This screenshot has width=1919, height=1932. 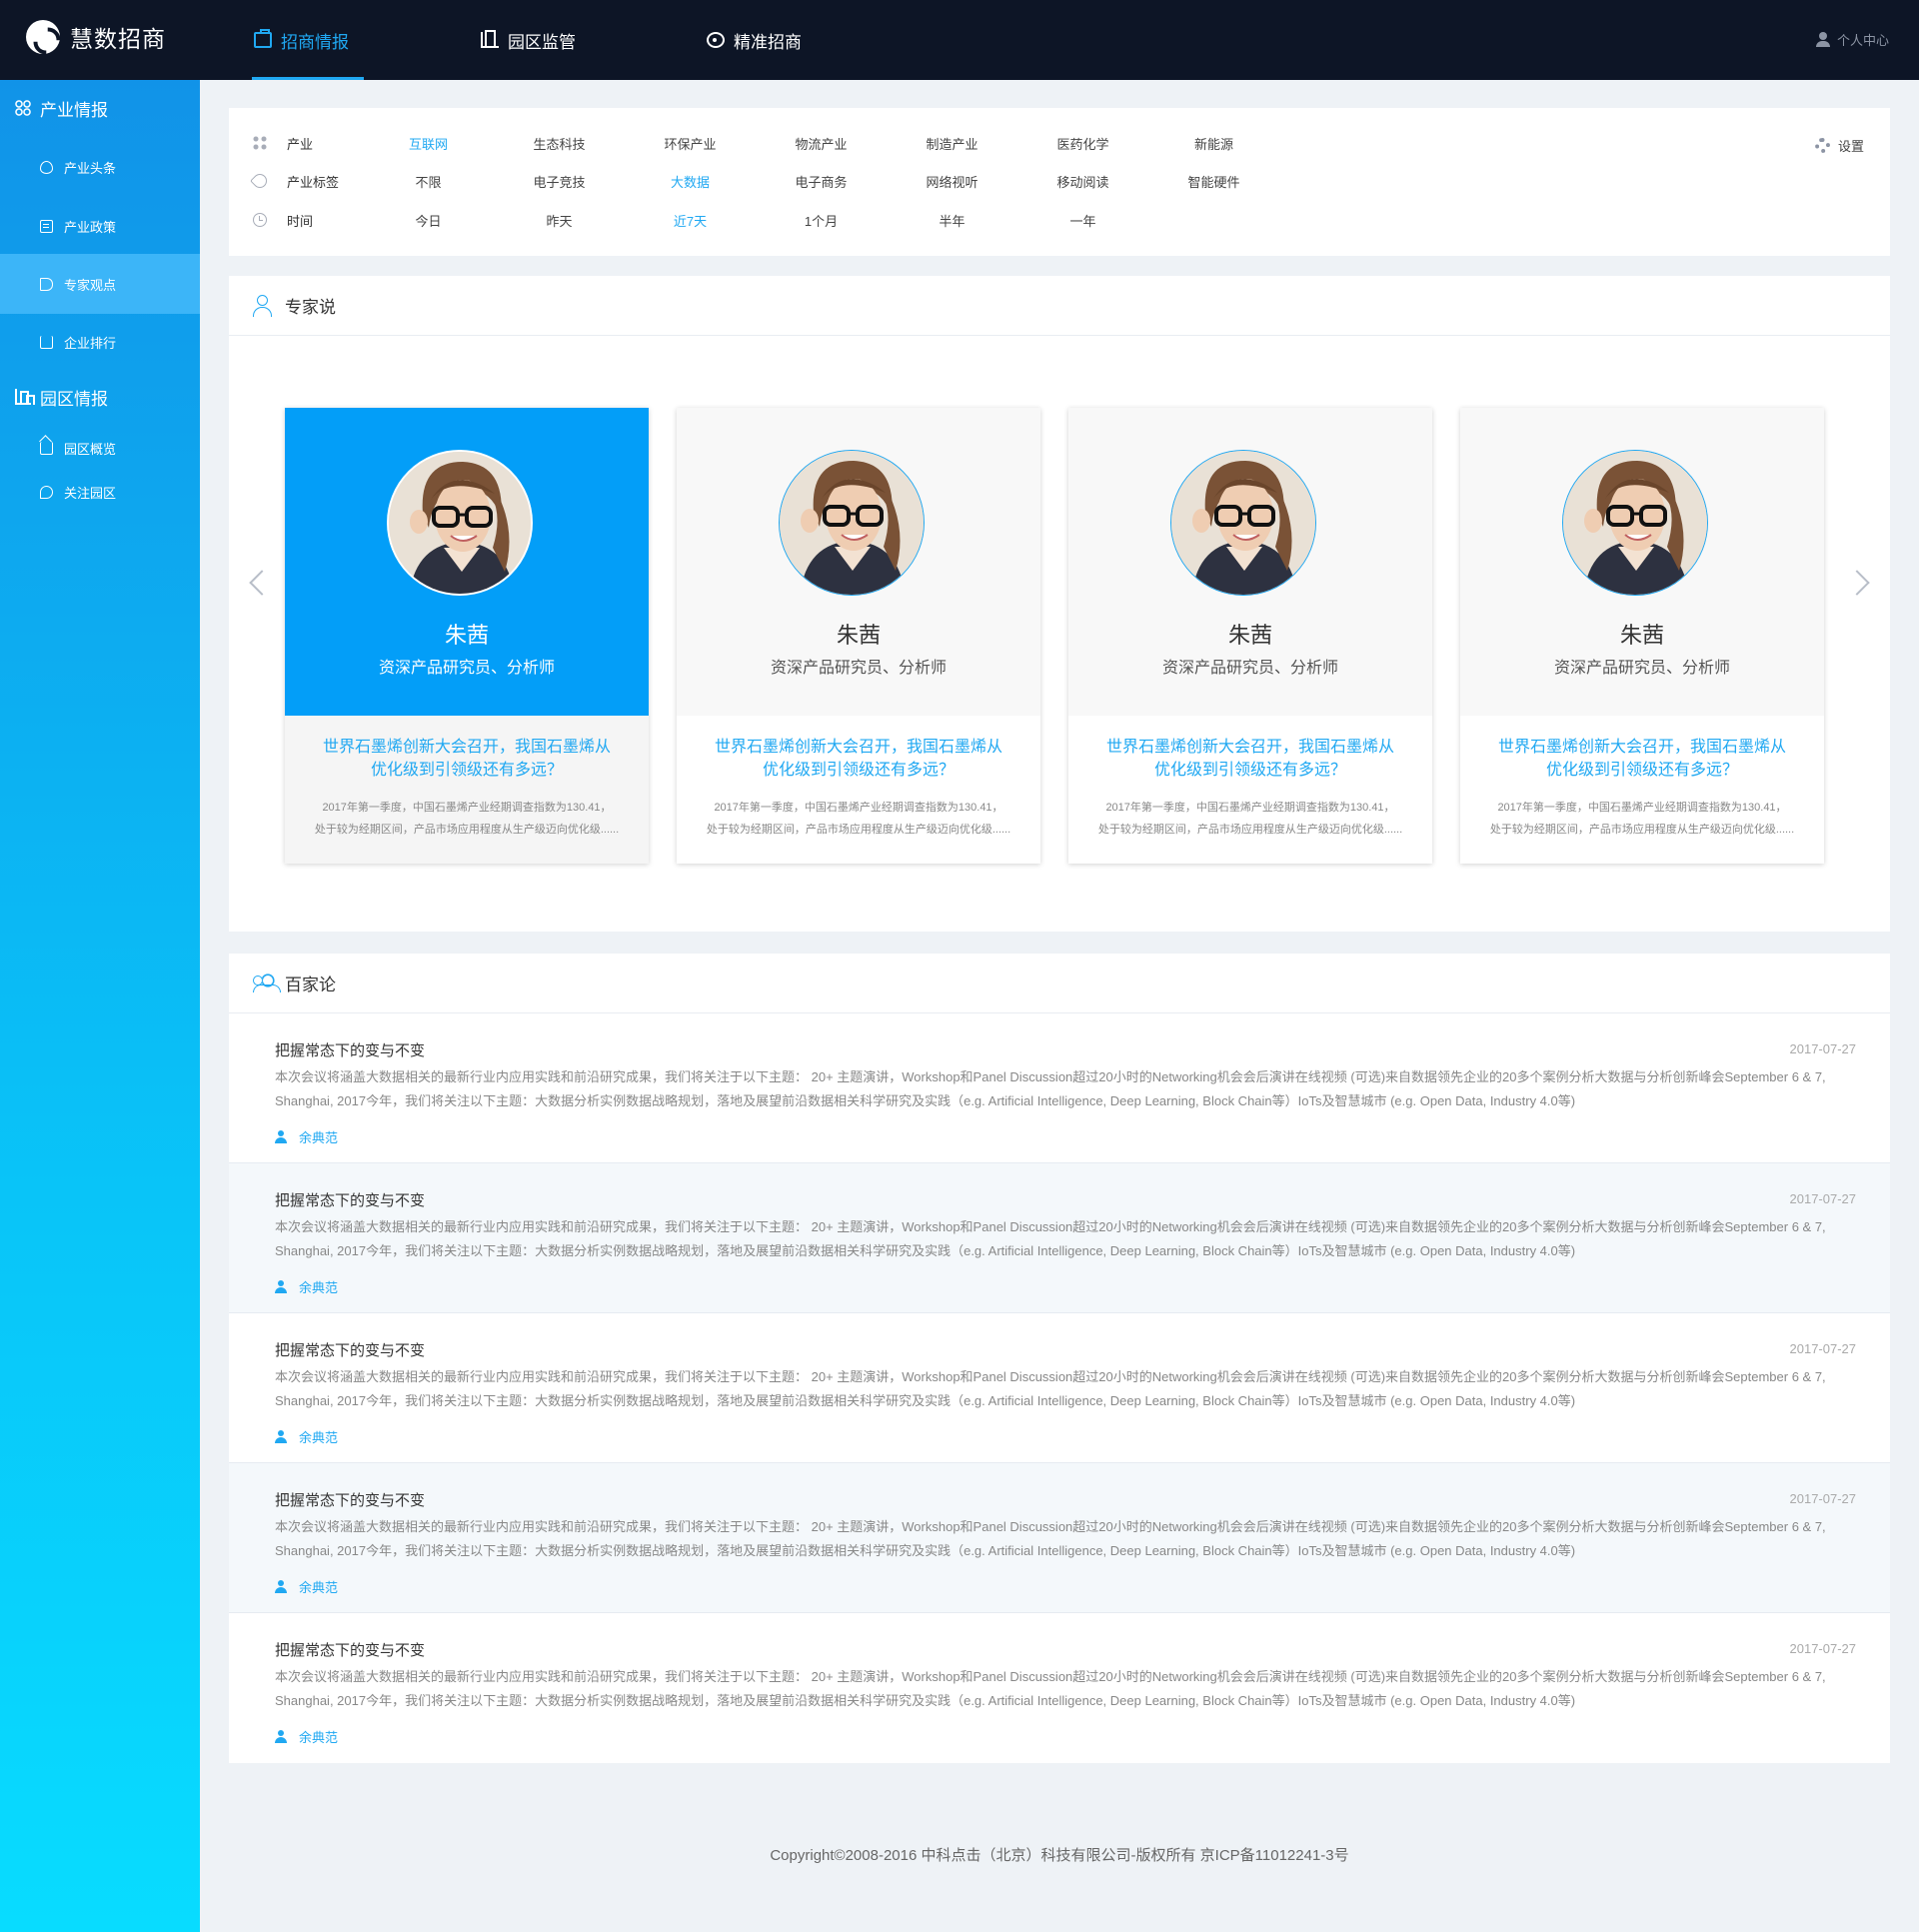 What do you see at coordinates (264, 306) in the screenshot?
I see `expert-icon` at bounding box center [264, 306].